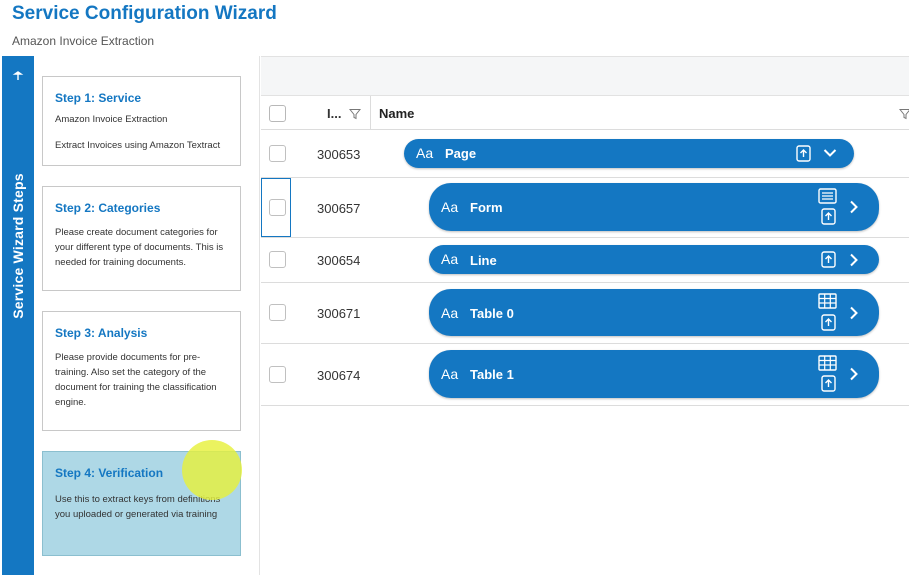 The height and width of the screenshot is (575, 909). I want to click on table-row: 300654 Aa Line, so click(585, 260).